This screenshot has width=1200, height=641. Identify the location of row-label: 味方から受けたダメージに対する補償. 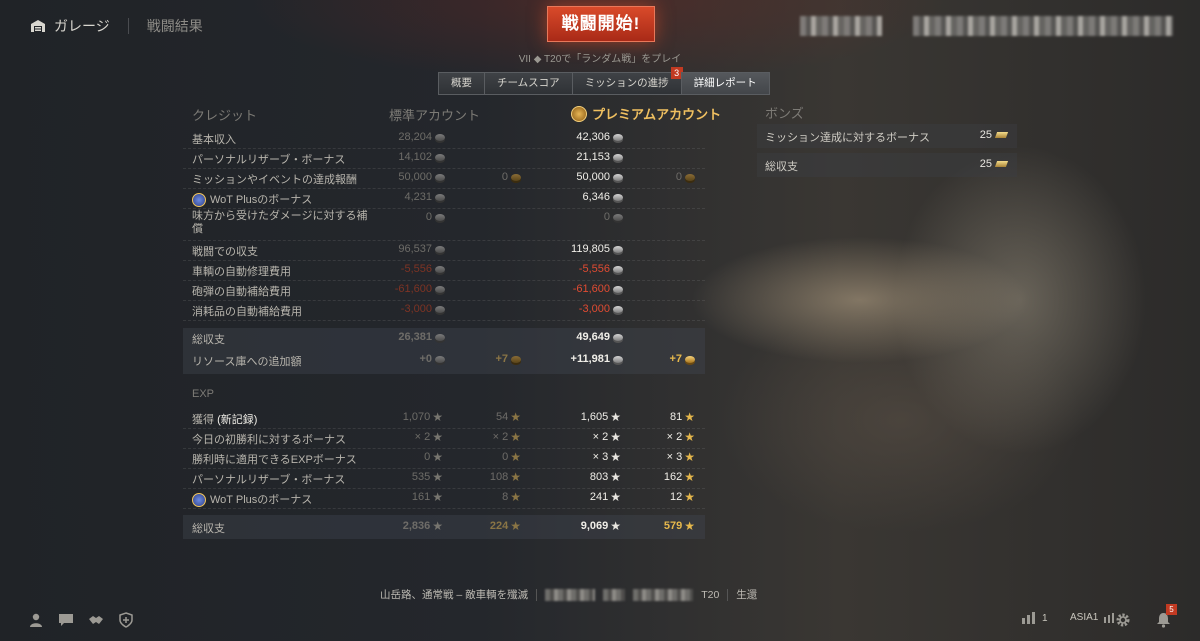
(280, 222).